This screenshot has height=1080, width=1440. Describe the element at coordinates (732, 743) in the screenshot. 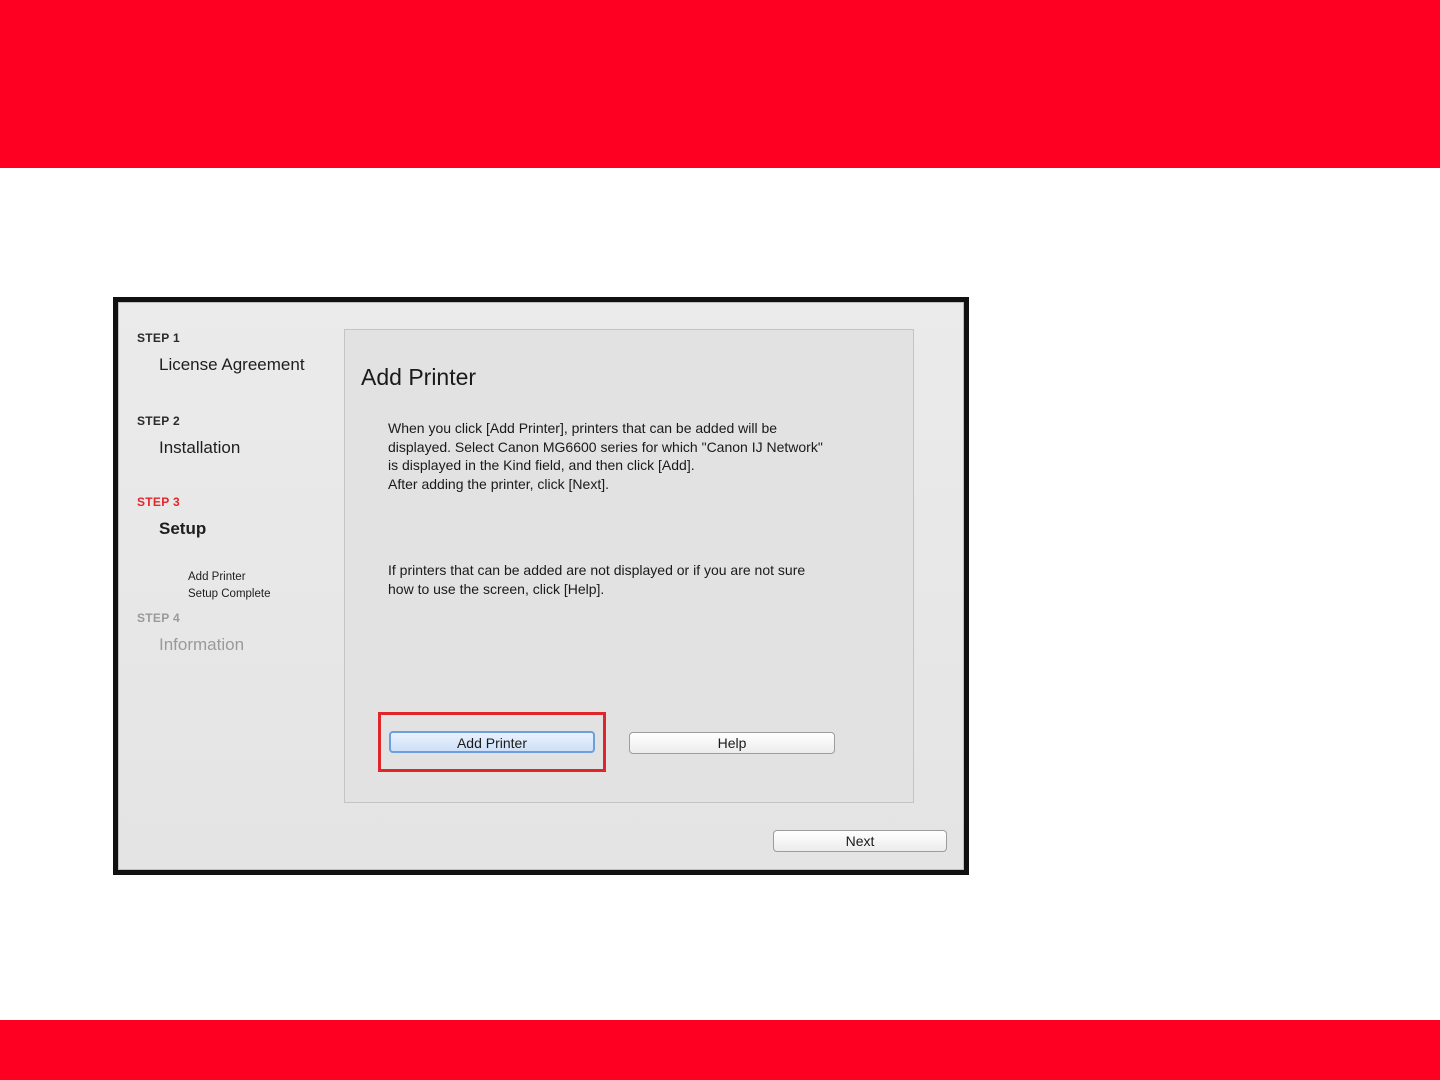

I see `help-button: Help` at that location.